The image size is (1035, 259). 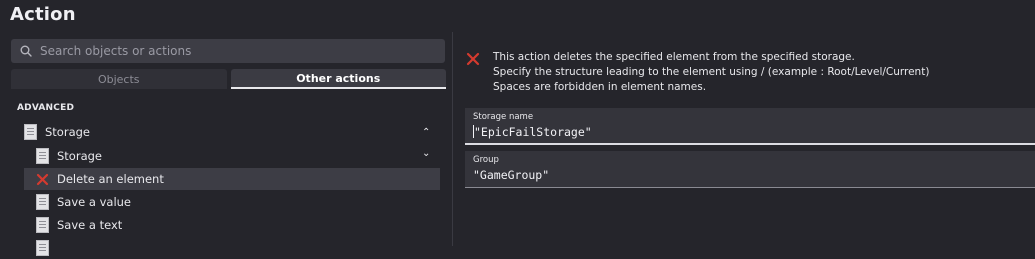 I want to click on chevron-down-icon: ⌄, so click(x=426, y=153).